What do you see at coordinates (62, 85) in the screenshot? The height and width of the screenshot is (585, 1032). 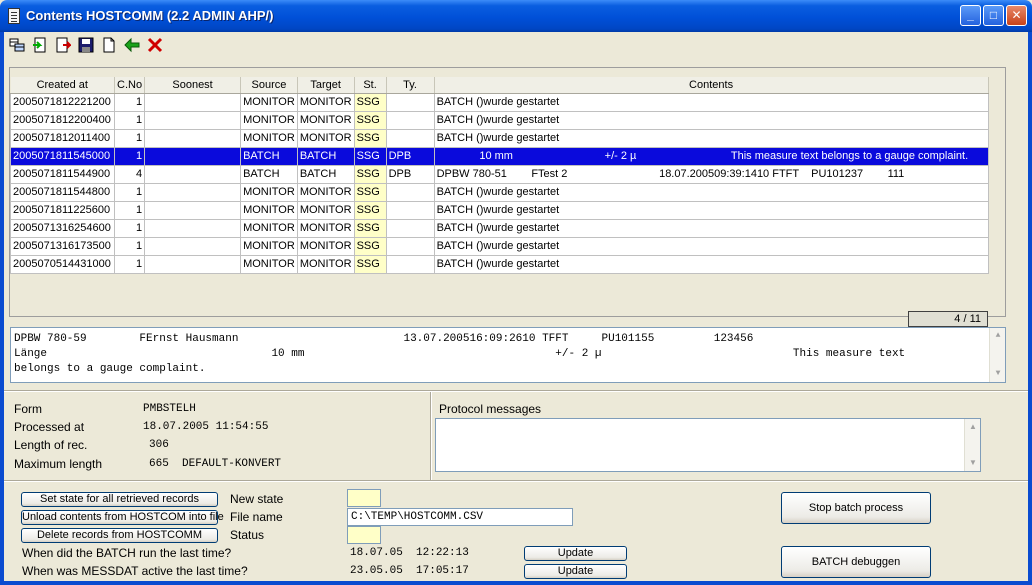 I see `col-created-at: Created at` at bounding box center [62, 85].